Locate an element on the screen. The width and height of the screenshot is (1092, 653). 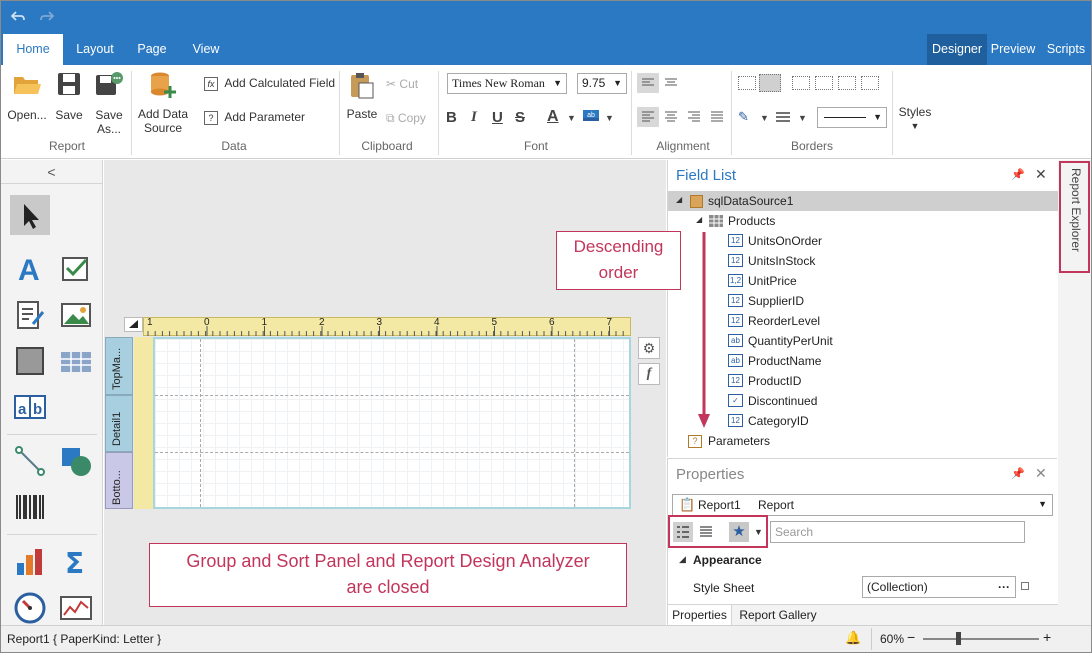
italic-button: I is located at coordinates (474, 117).